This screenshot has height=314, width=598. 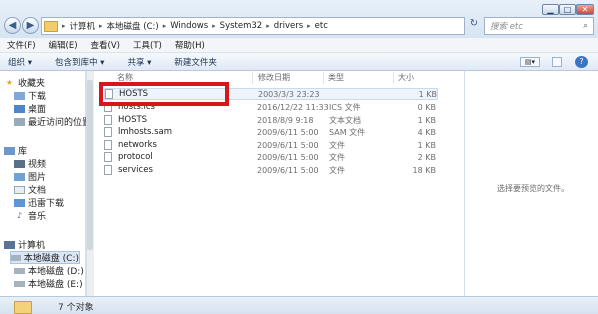 I want to click on column-header-type: 类型, so click(x=336, y=78).